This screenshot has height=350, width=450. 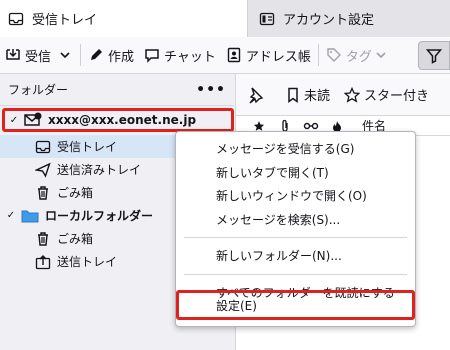 What do you see at coordinates (334, 55) in the screenshot?
I see `tag-icon` at bounding box center [334, 55].